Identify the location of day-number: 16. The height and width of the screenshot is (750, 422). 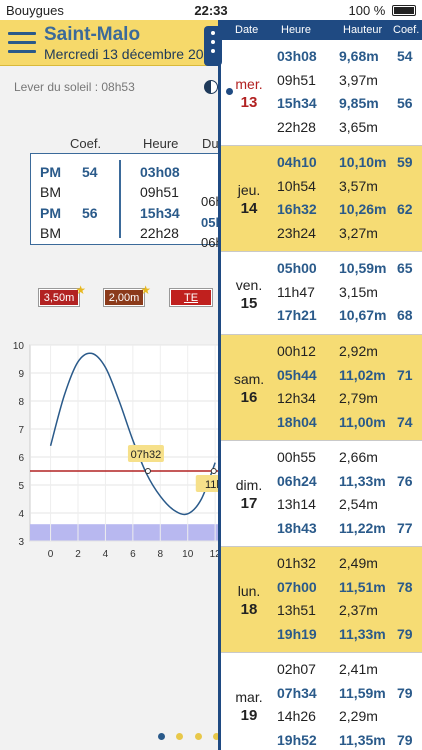
(249, 397).